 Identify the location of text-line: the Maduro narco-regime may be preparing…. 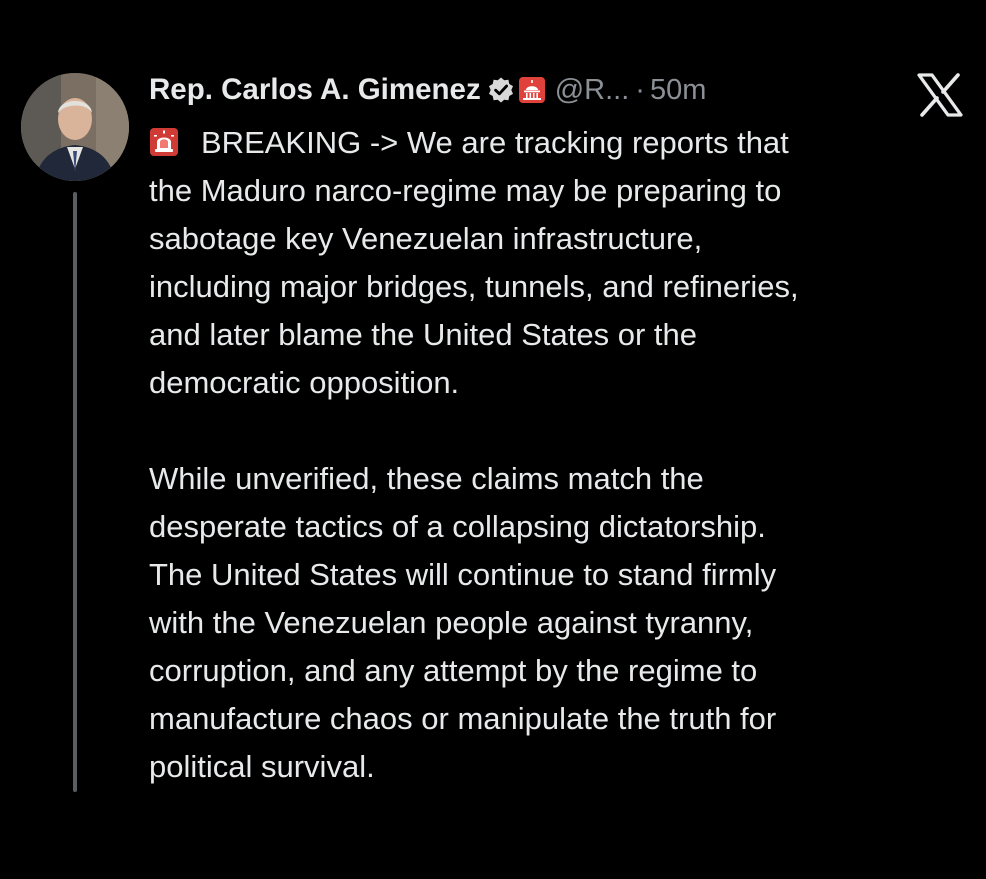
(465, 190).